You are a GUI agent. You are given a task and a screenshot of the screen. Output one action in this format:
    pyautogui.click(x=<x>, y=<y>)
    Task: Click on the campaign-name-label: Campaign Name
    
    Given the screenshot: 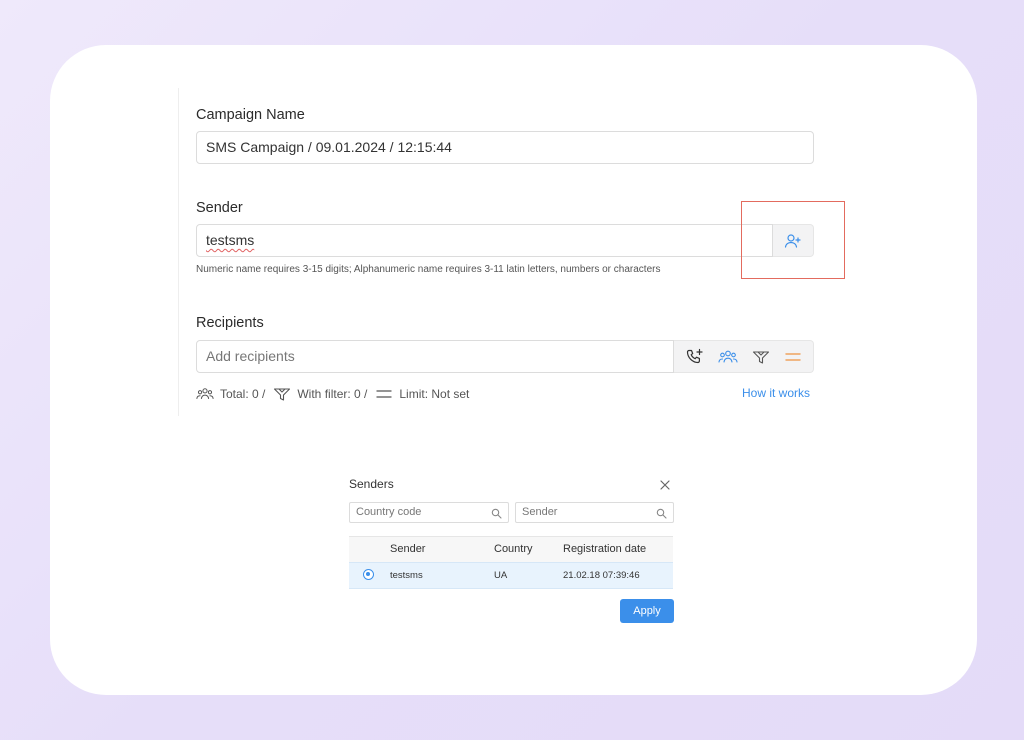 What is the action you would take?
    pyautogui.click(x=250, y=115)
    